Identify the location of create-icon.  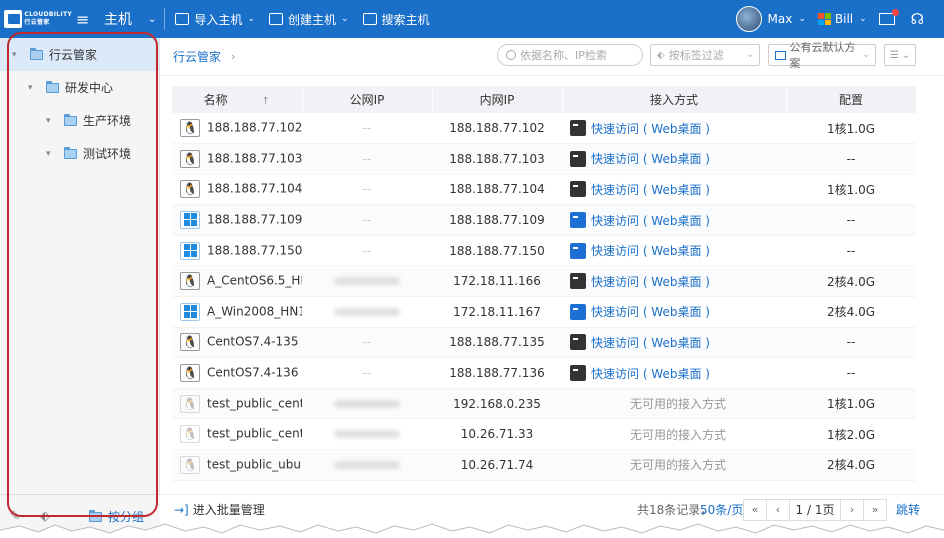
(275, 19).